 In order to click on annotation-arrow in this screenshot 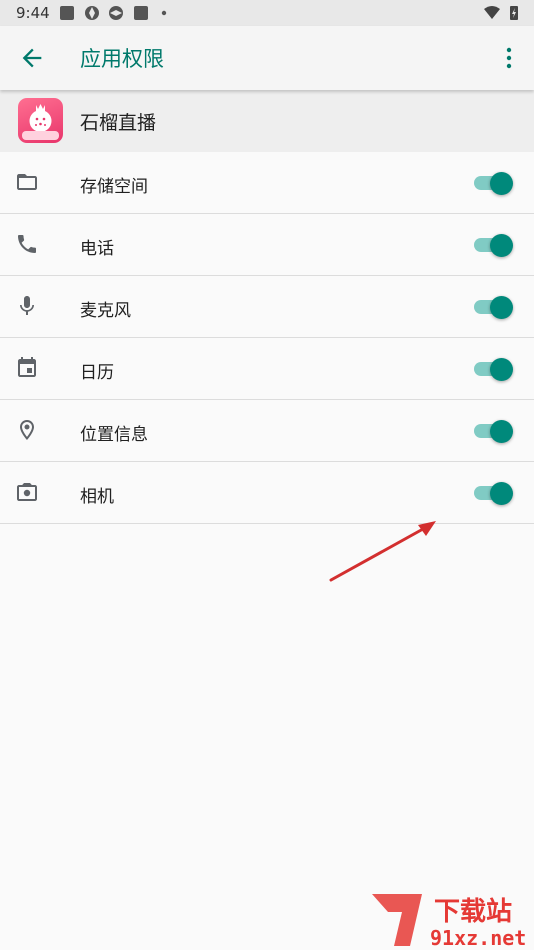, I will do `click(382, 551)`.